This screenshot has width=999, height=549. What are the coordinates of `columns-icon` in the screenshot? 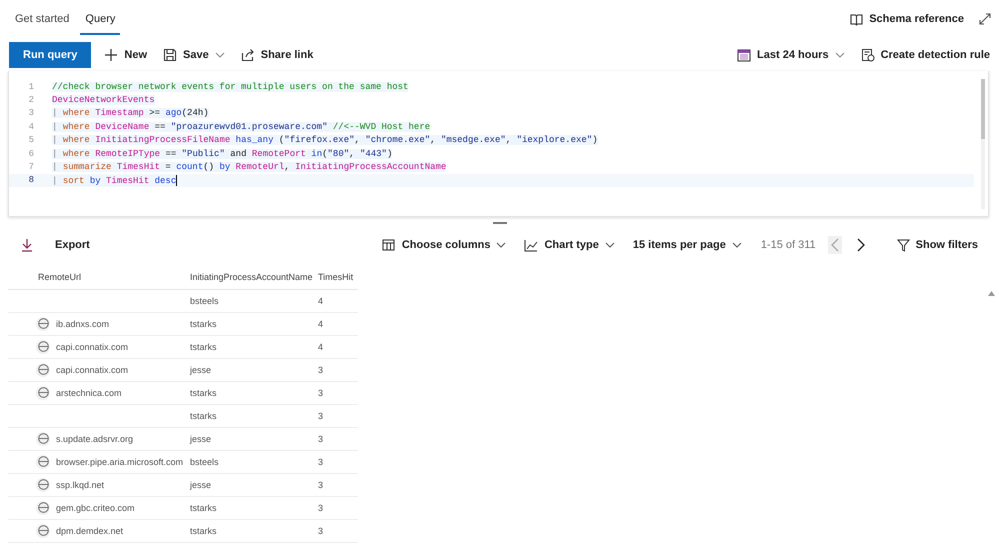 It's located at (389, 245).